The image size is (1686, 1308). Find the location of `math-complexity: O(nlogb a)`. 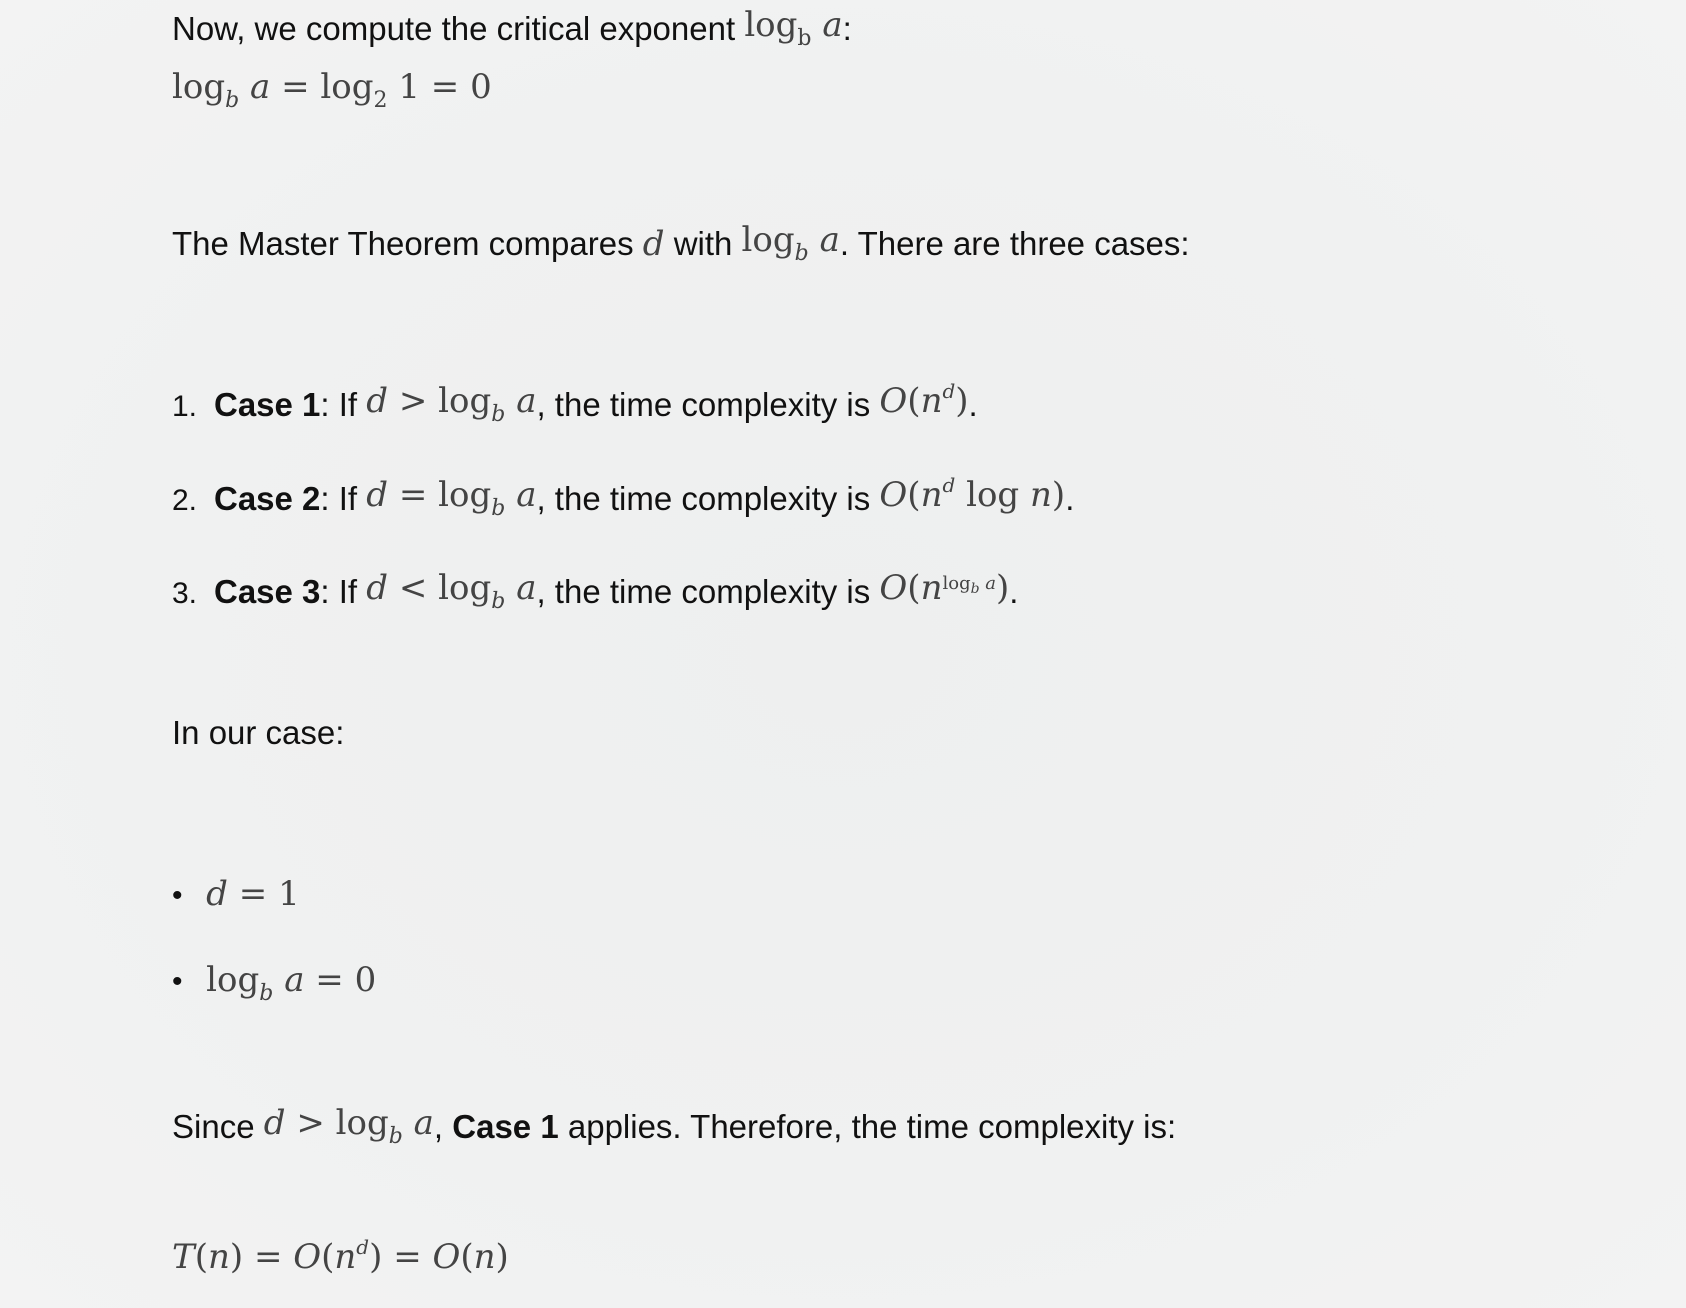

math-complexity: O(nlogb a) is located at coordinates (944, 588).